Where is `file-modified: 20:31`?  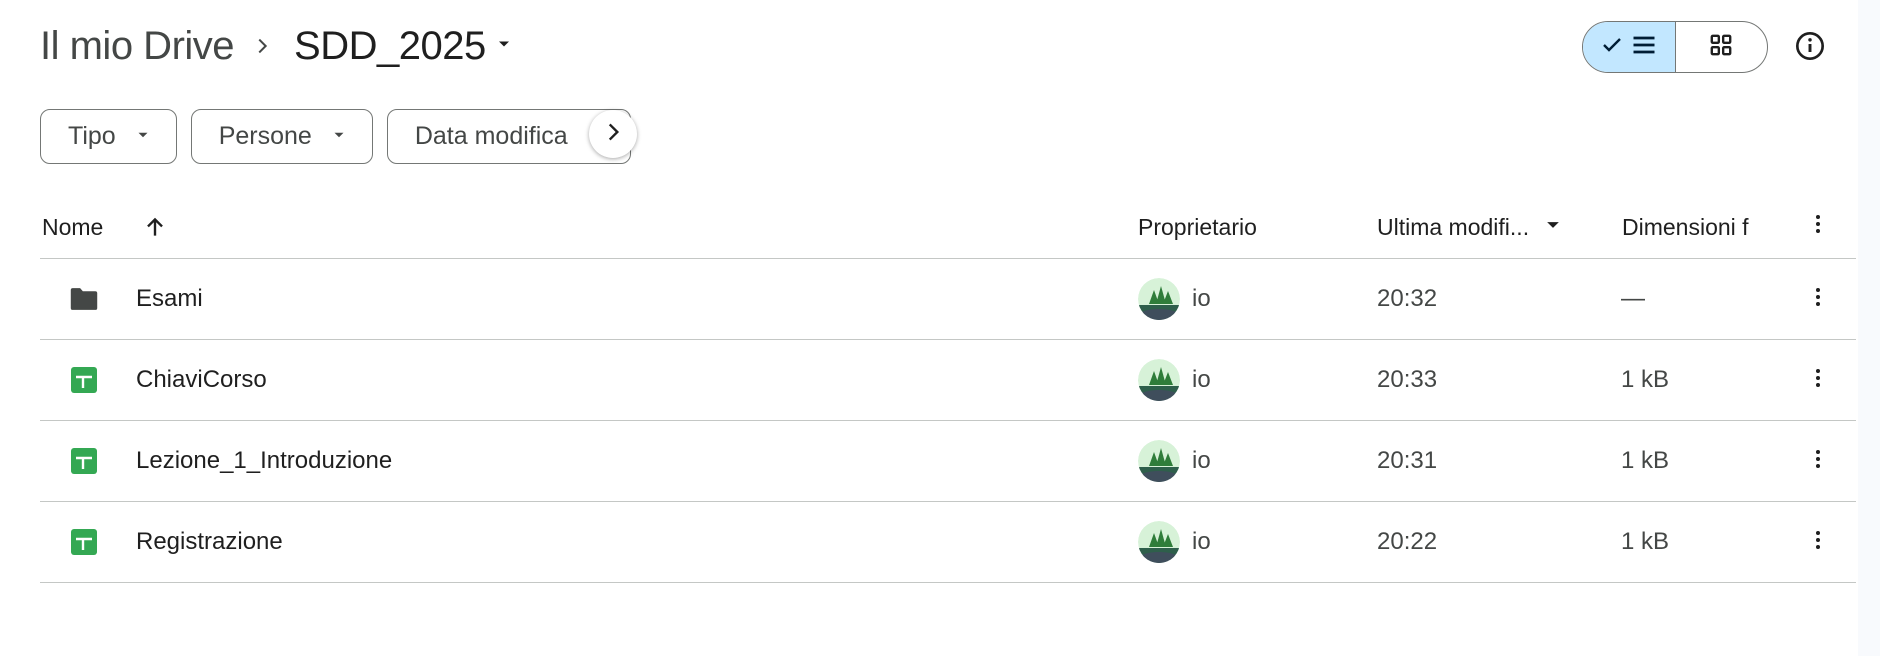
file-modified: 20:31 is located at coordinates (1407, 460).